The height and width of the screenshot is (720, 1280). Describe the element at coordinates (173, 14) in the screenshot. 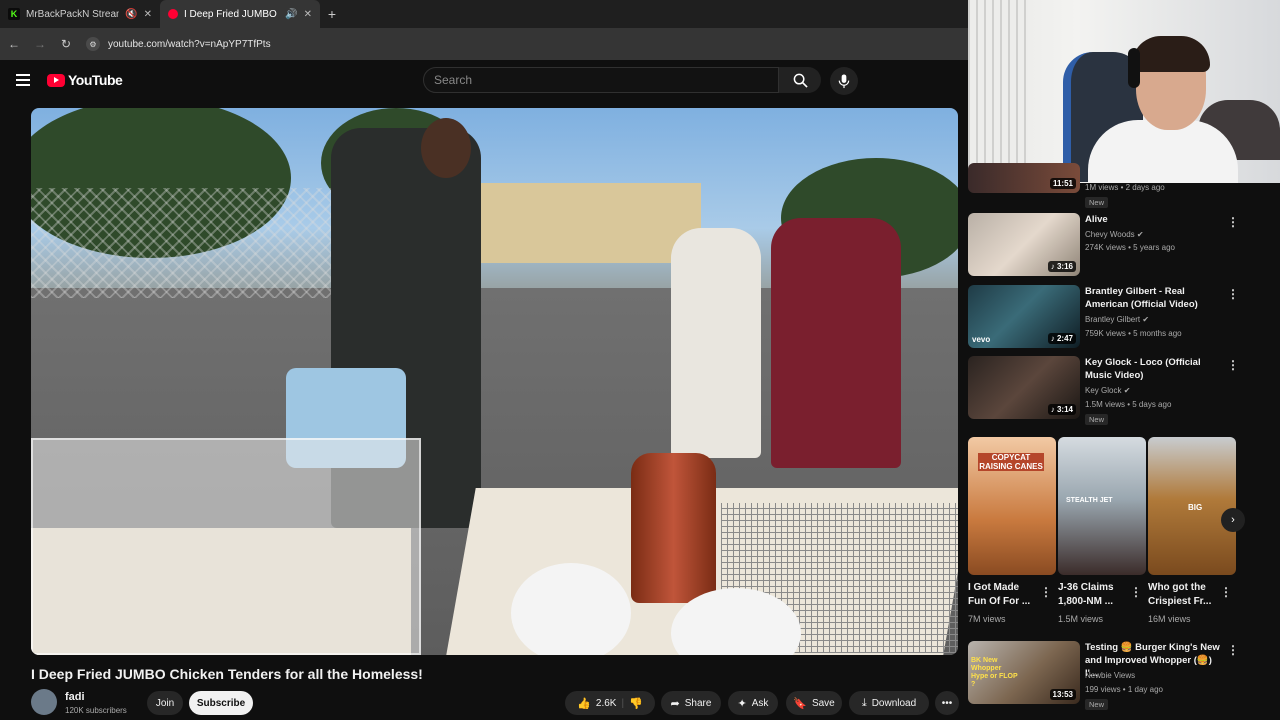

I see `youtube-icon` at that location.